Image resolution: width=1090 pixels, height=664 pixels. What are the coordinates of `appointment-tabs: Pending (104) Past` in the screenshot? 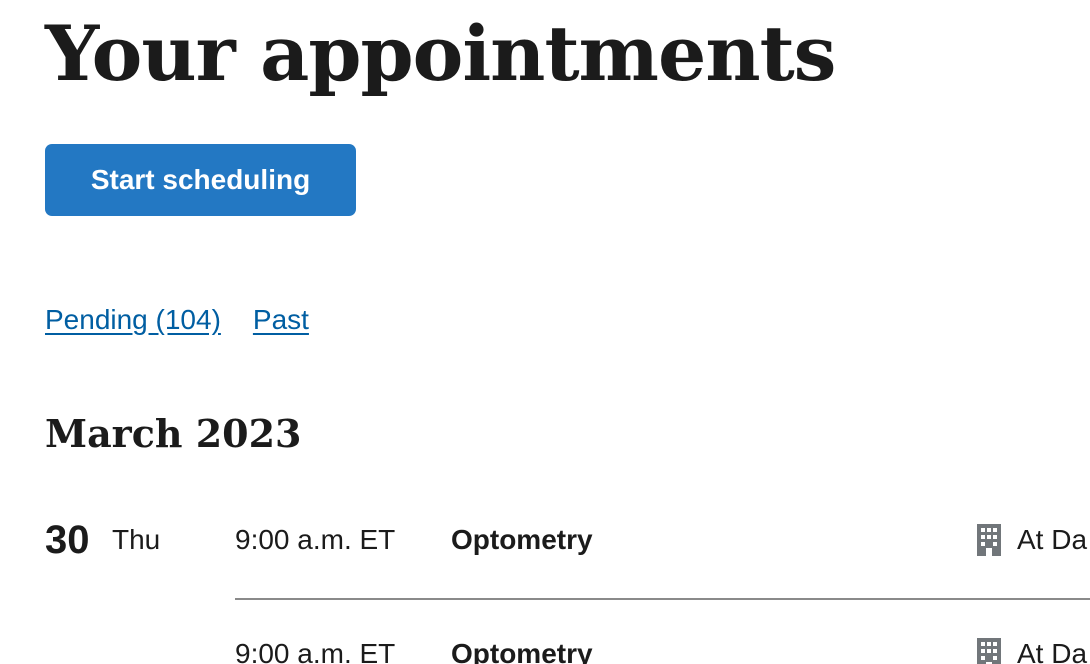 It's located at (177, 320).